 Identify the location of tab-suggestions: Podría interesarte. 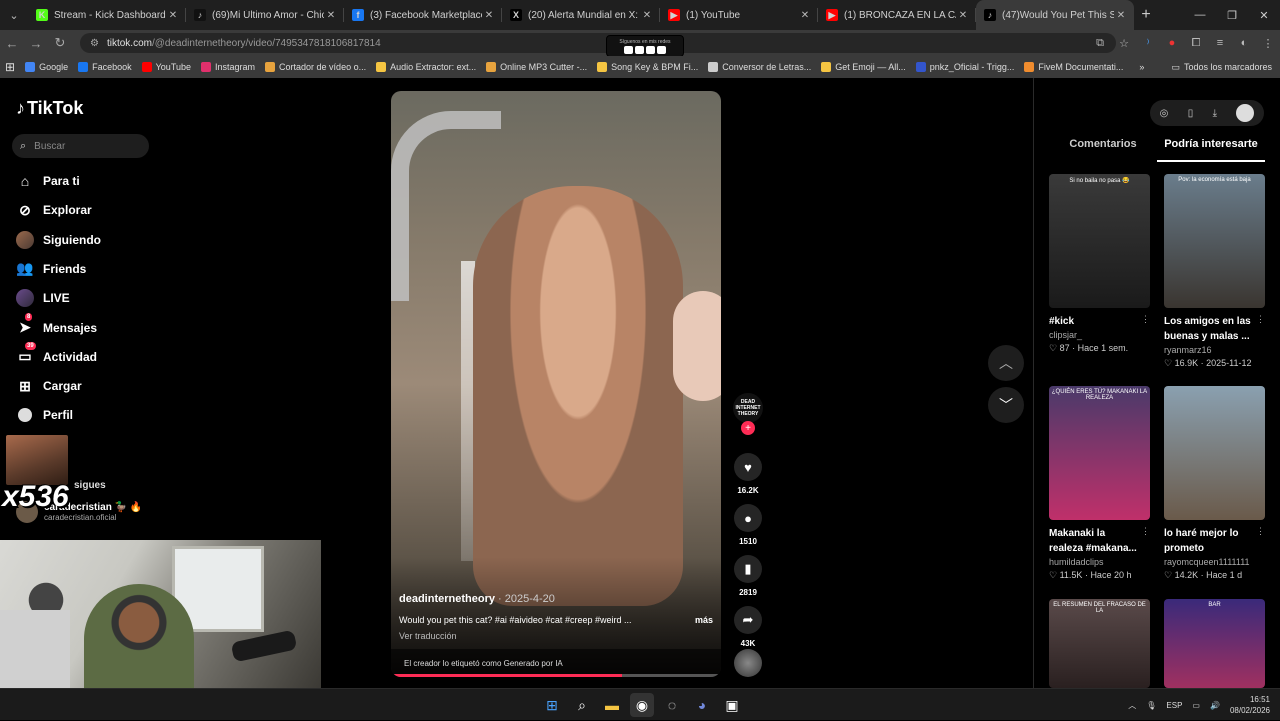
(1211, 150).